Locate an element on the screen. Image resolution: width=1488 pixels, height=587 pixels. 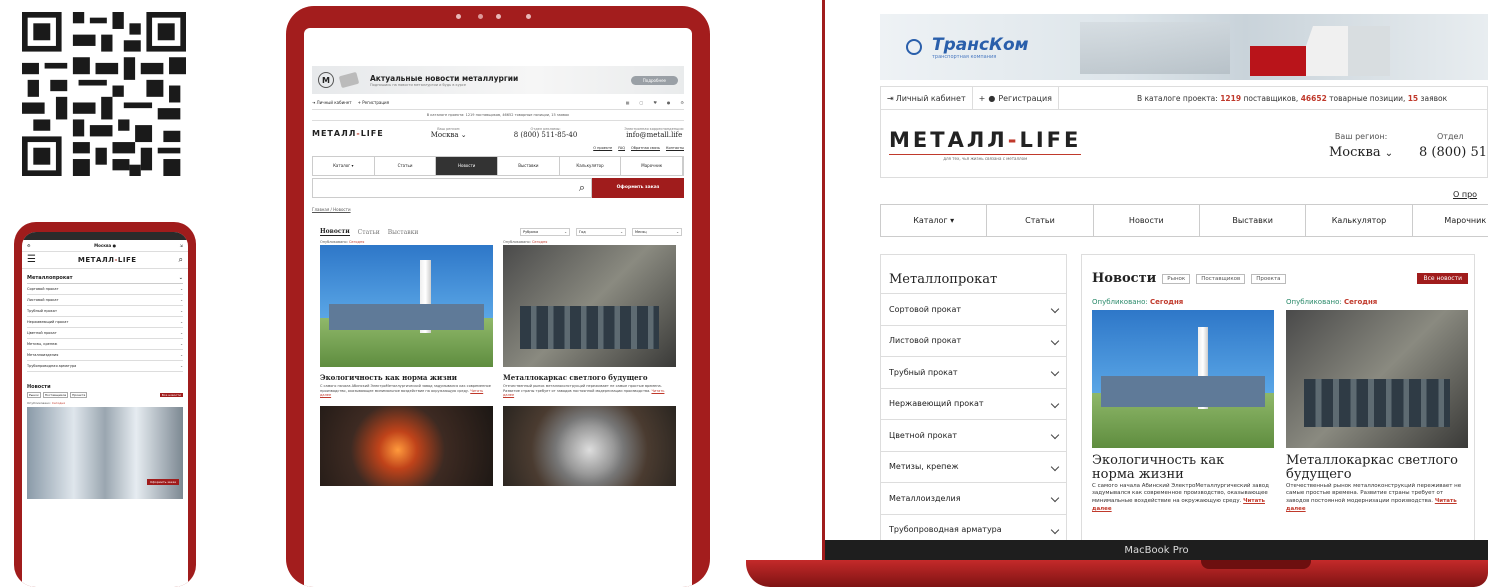
phone-all-news-button: Все новости is located at coordinates (171, 395).